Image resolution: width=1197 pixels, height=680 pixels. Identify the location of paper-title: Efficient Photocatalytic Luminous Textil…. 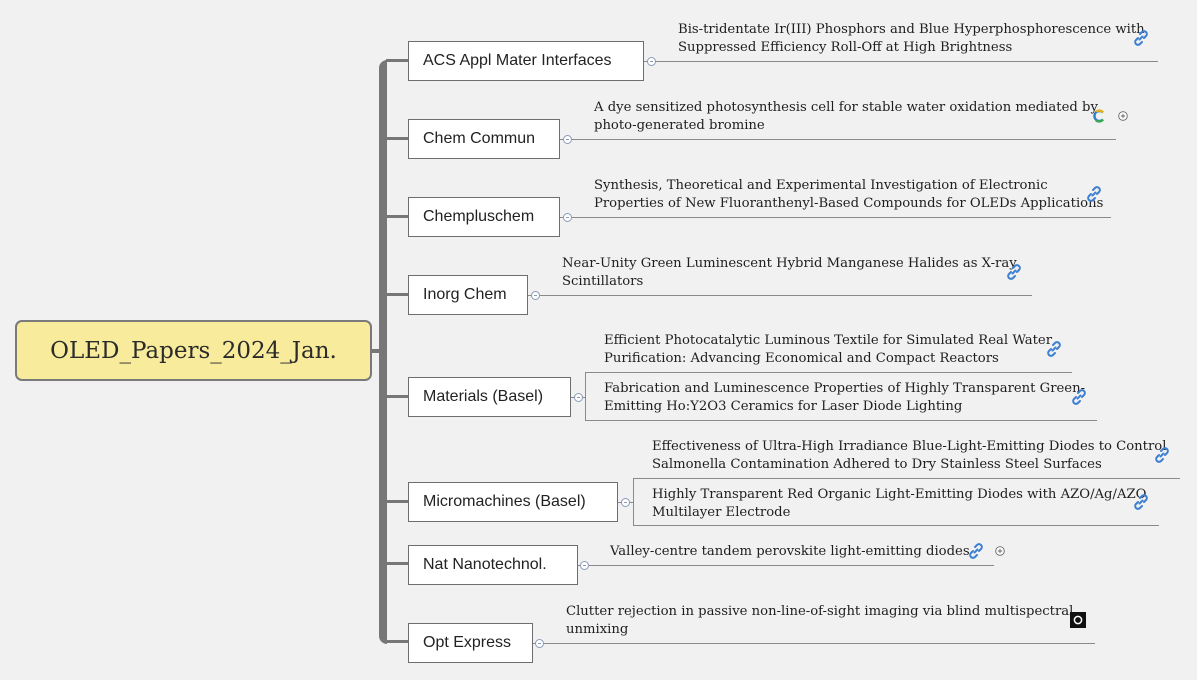
(828, 350).